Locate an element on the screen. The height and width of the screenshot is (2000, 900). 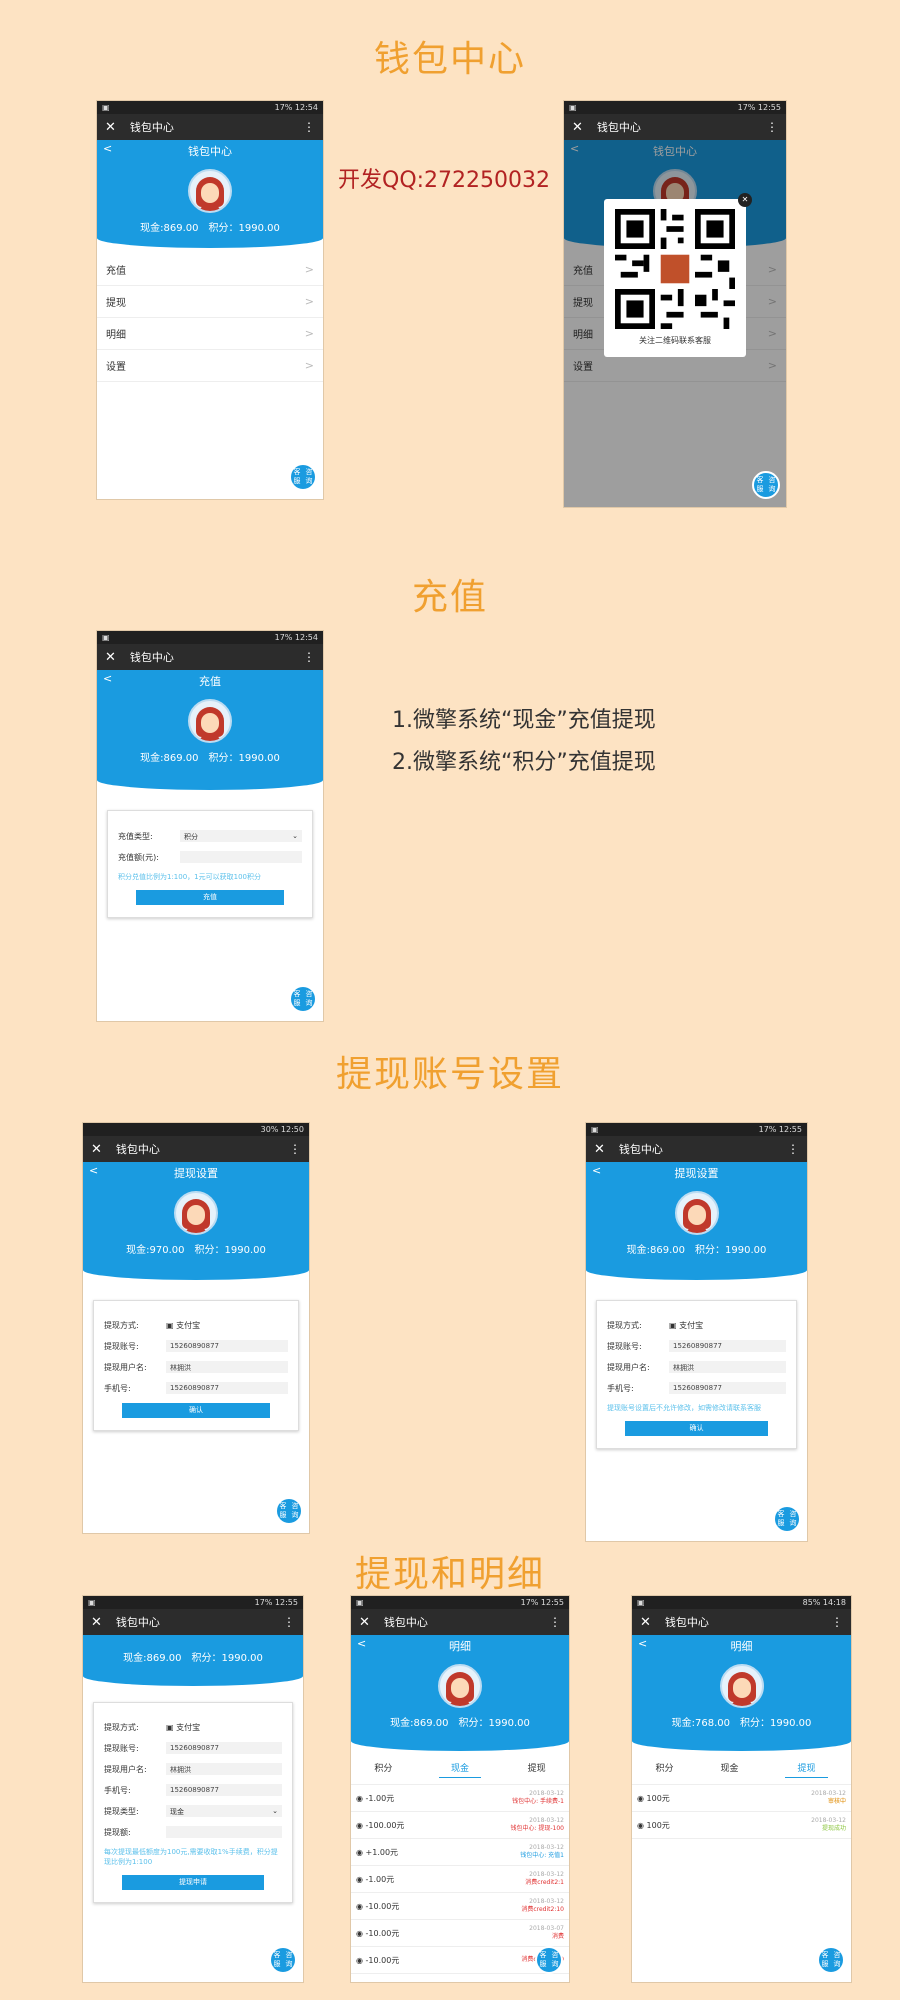
record-memo: 审核中 is located at coordinates (836, 1801).